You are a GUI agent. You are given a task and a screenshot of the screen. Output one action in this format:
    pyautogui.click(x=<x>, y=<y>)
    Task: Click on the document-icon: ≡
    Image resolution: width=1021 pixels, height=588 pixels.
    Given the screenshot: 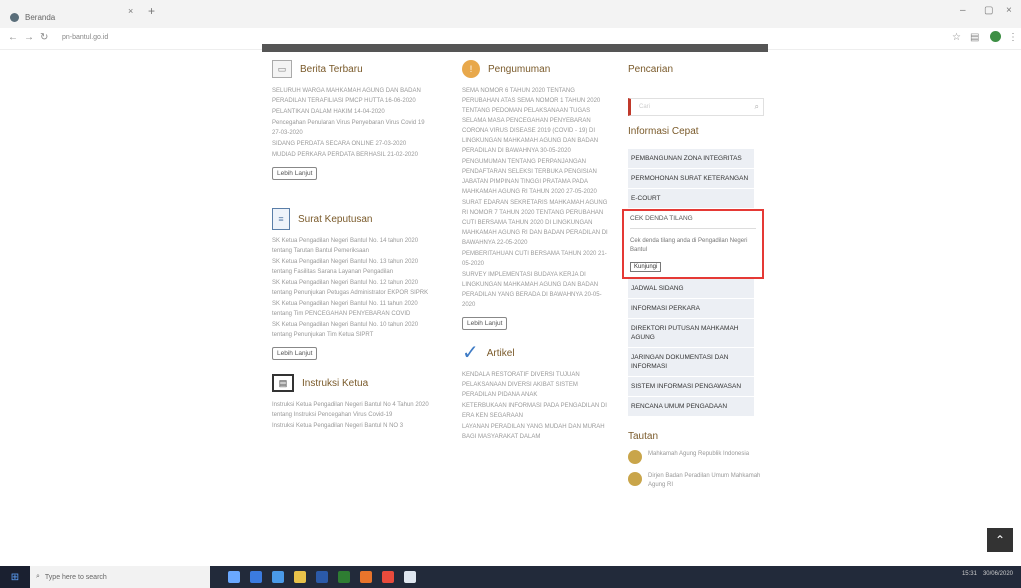 What is the action you would take?
    pyautogui.click(x=281, y=219)
    